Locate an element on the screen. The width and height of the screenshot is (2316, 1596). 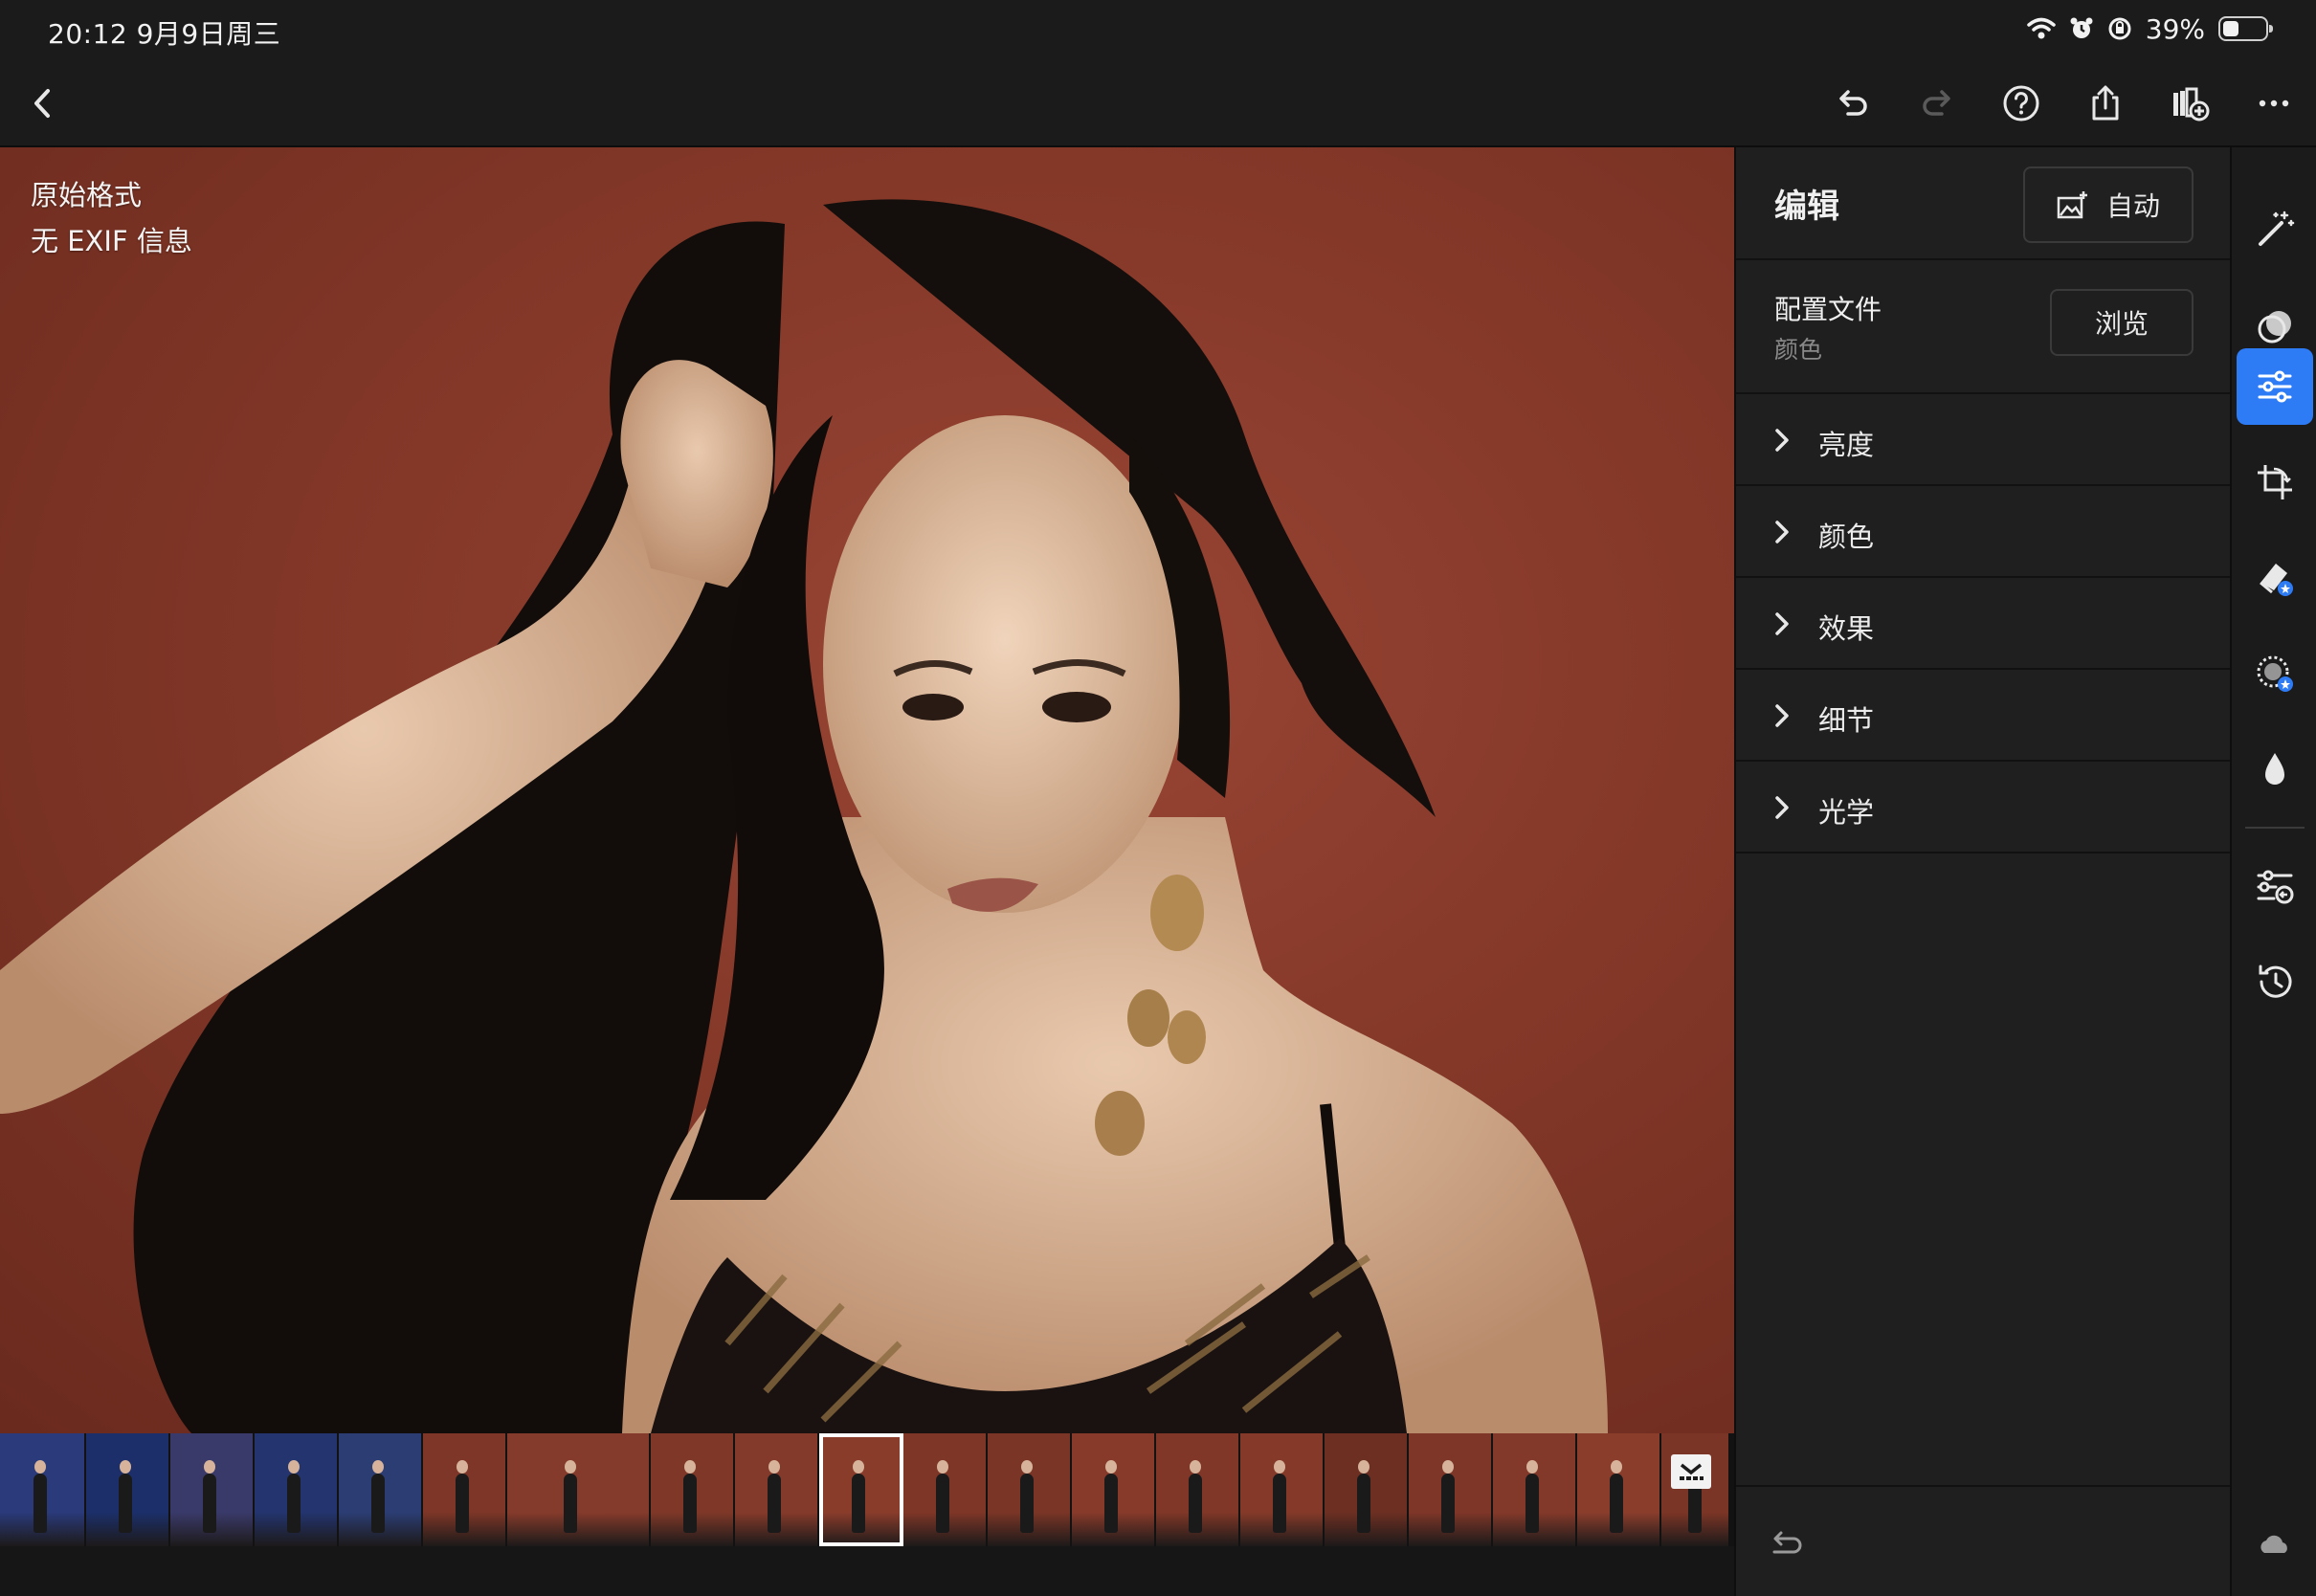
add-to-album-icon is located at coordinates (2192, 105).